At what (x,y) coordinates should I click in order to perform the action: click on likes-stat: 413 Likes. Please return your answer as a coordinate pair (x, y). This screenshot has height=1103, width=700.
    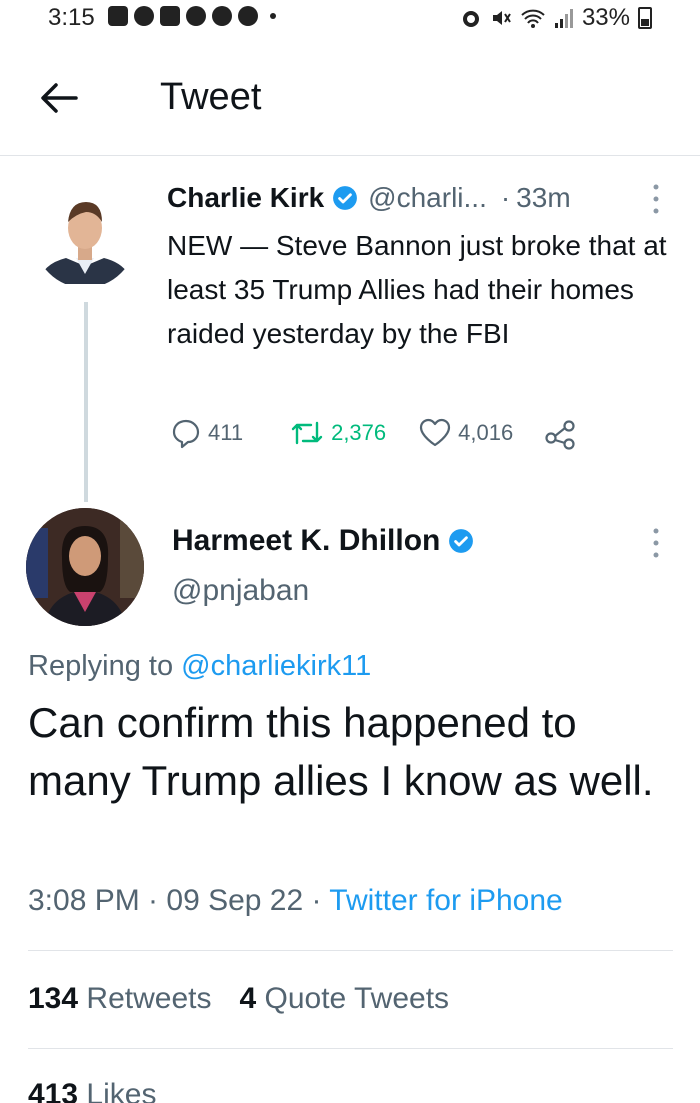
    Looking at the image, I should click on (92, 1090).